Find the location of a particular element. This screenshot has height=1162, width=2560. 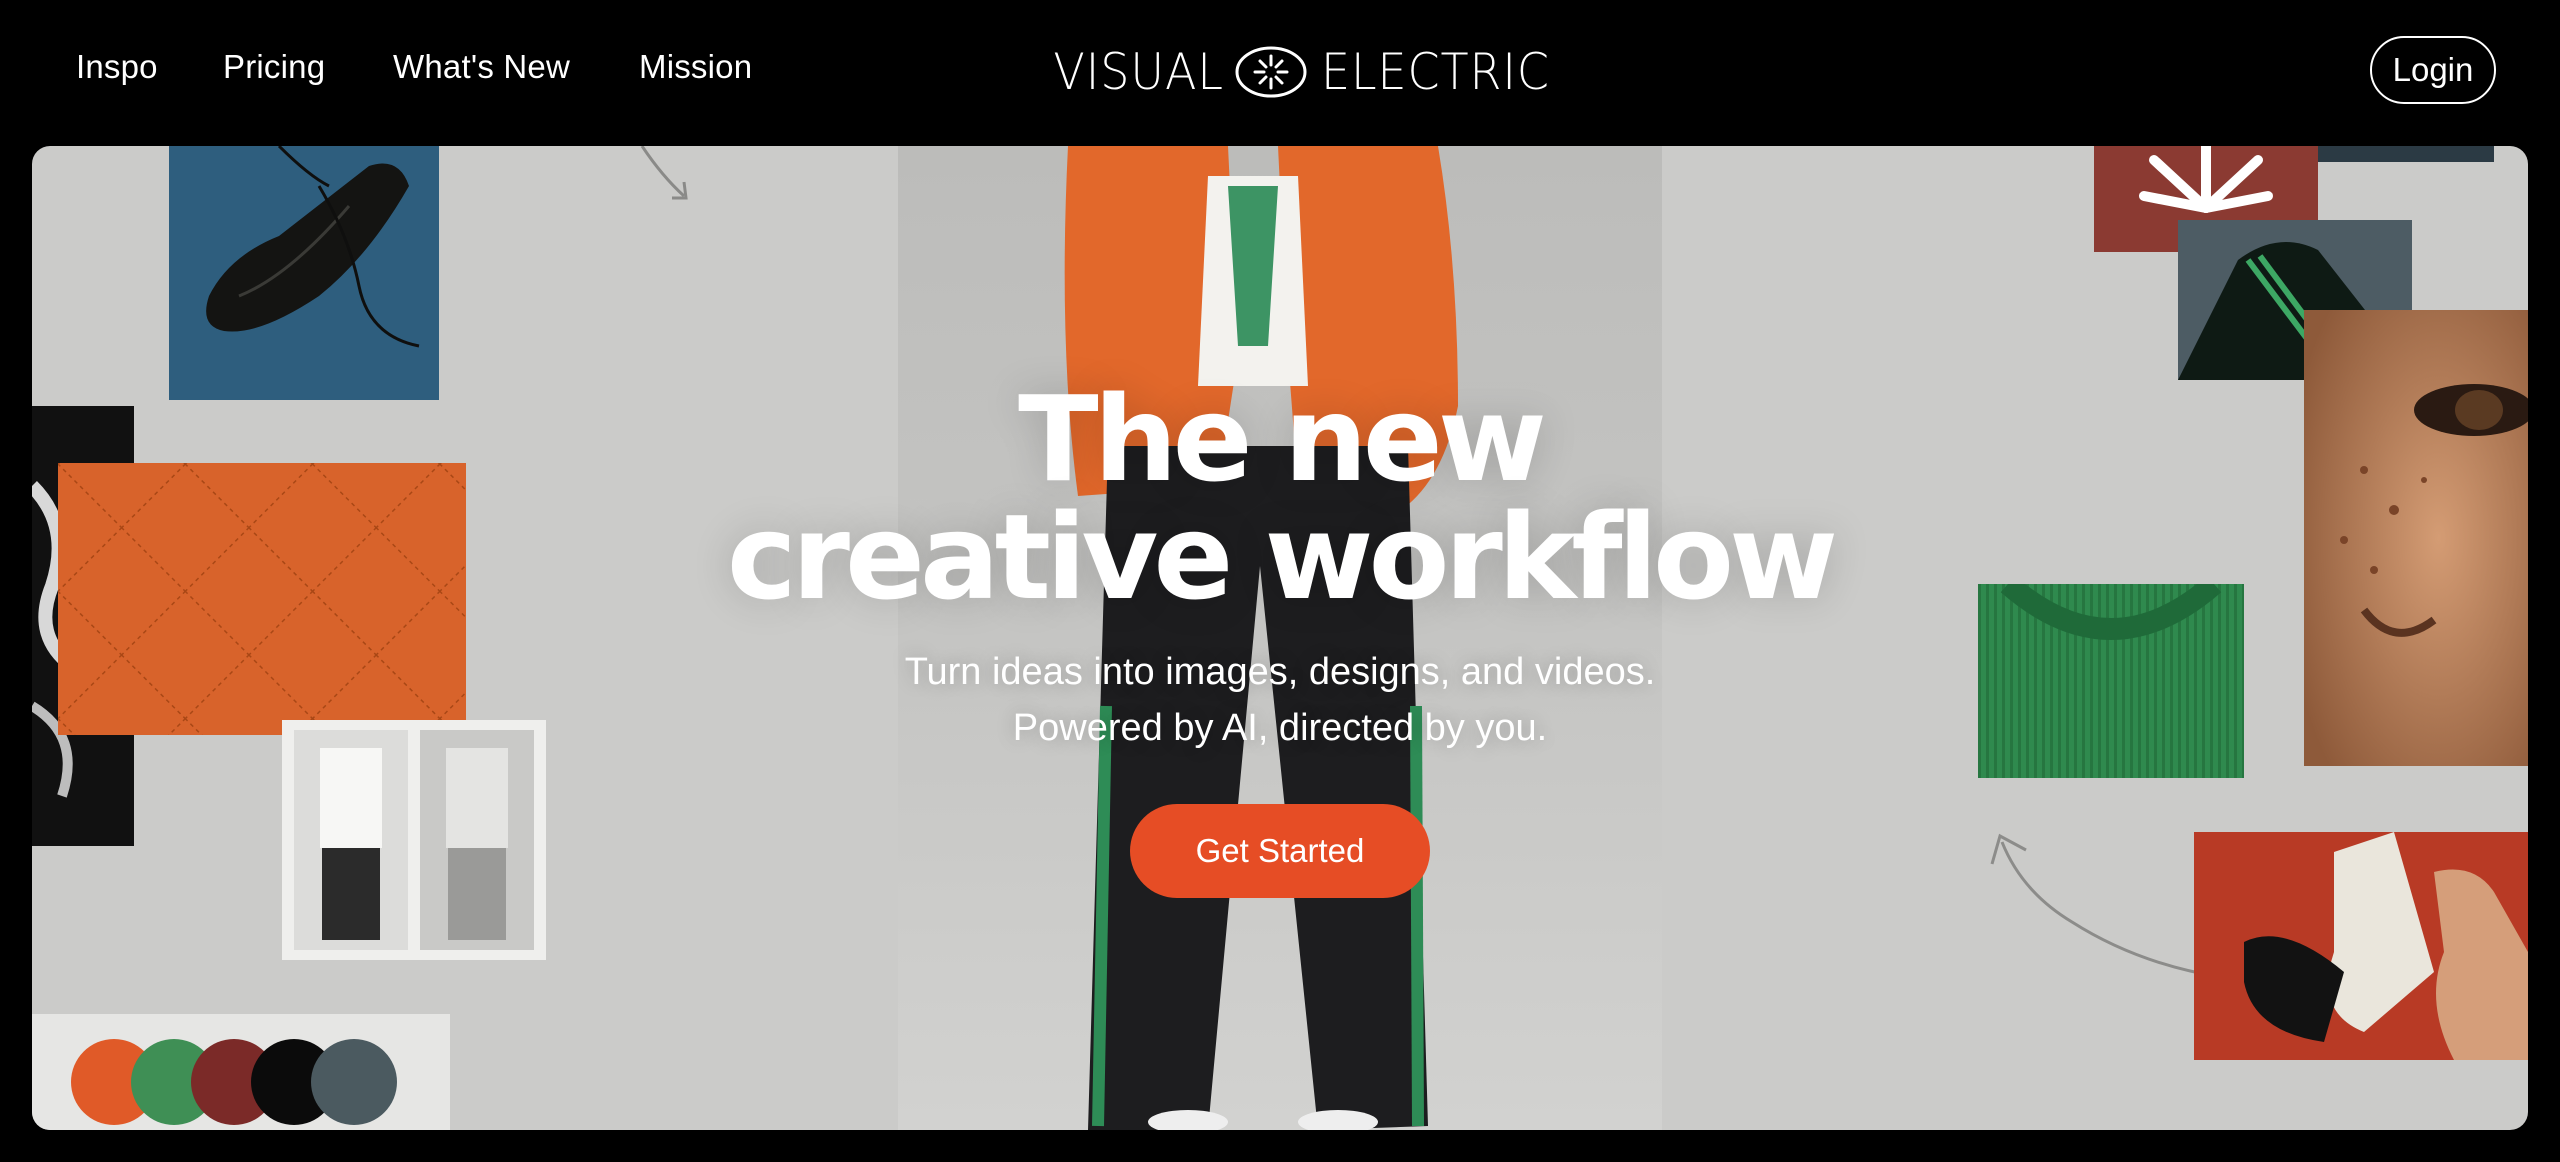

color-palette-swatches is located at coordinates (241, 1072).